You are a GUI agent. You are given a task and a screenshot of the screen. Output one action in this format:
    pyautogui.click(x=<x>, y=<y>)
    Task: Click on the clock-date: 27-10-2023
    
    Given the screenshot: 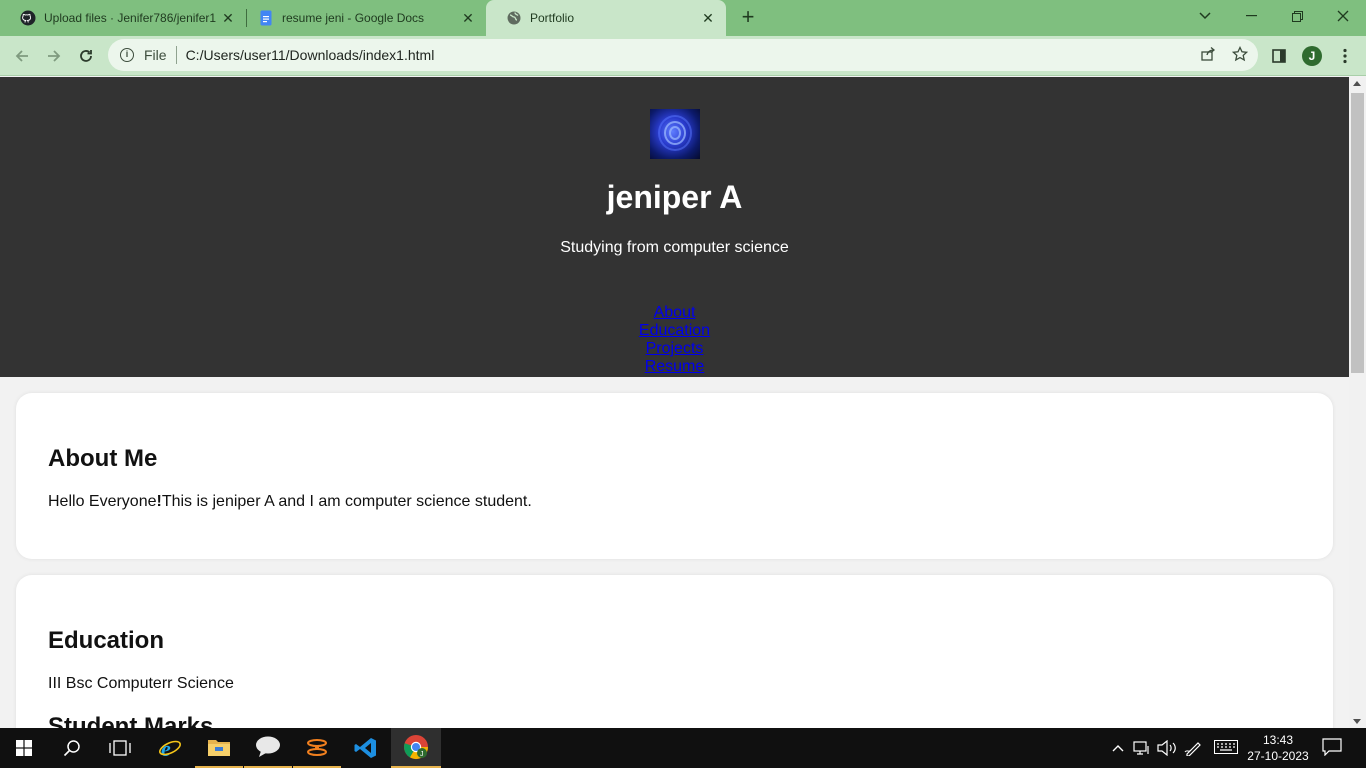 What is the action you would take?
    pyautogui.click(x=1278, y=756)
    